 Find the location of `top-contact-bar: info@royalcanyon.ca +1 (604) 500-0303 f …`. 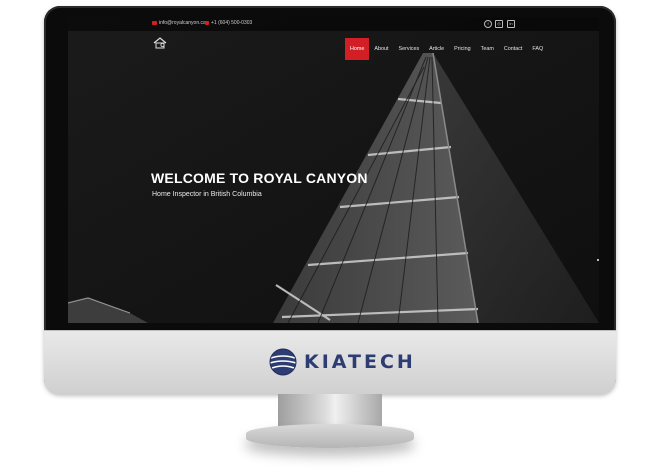

top-contact-bar: info@royalcanyon.ca +1 (604) 500-0303 f … is located at coordinates (333, 24).